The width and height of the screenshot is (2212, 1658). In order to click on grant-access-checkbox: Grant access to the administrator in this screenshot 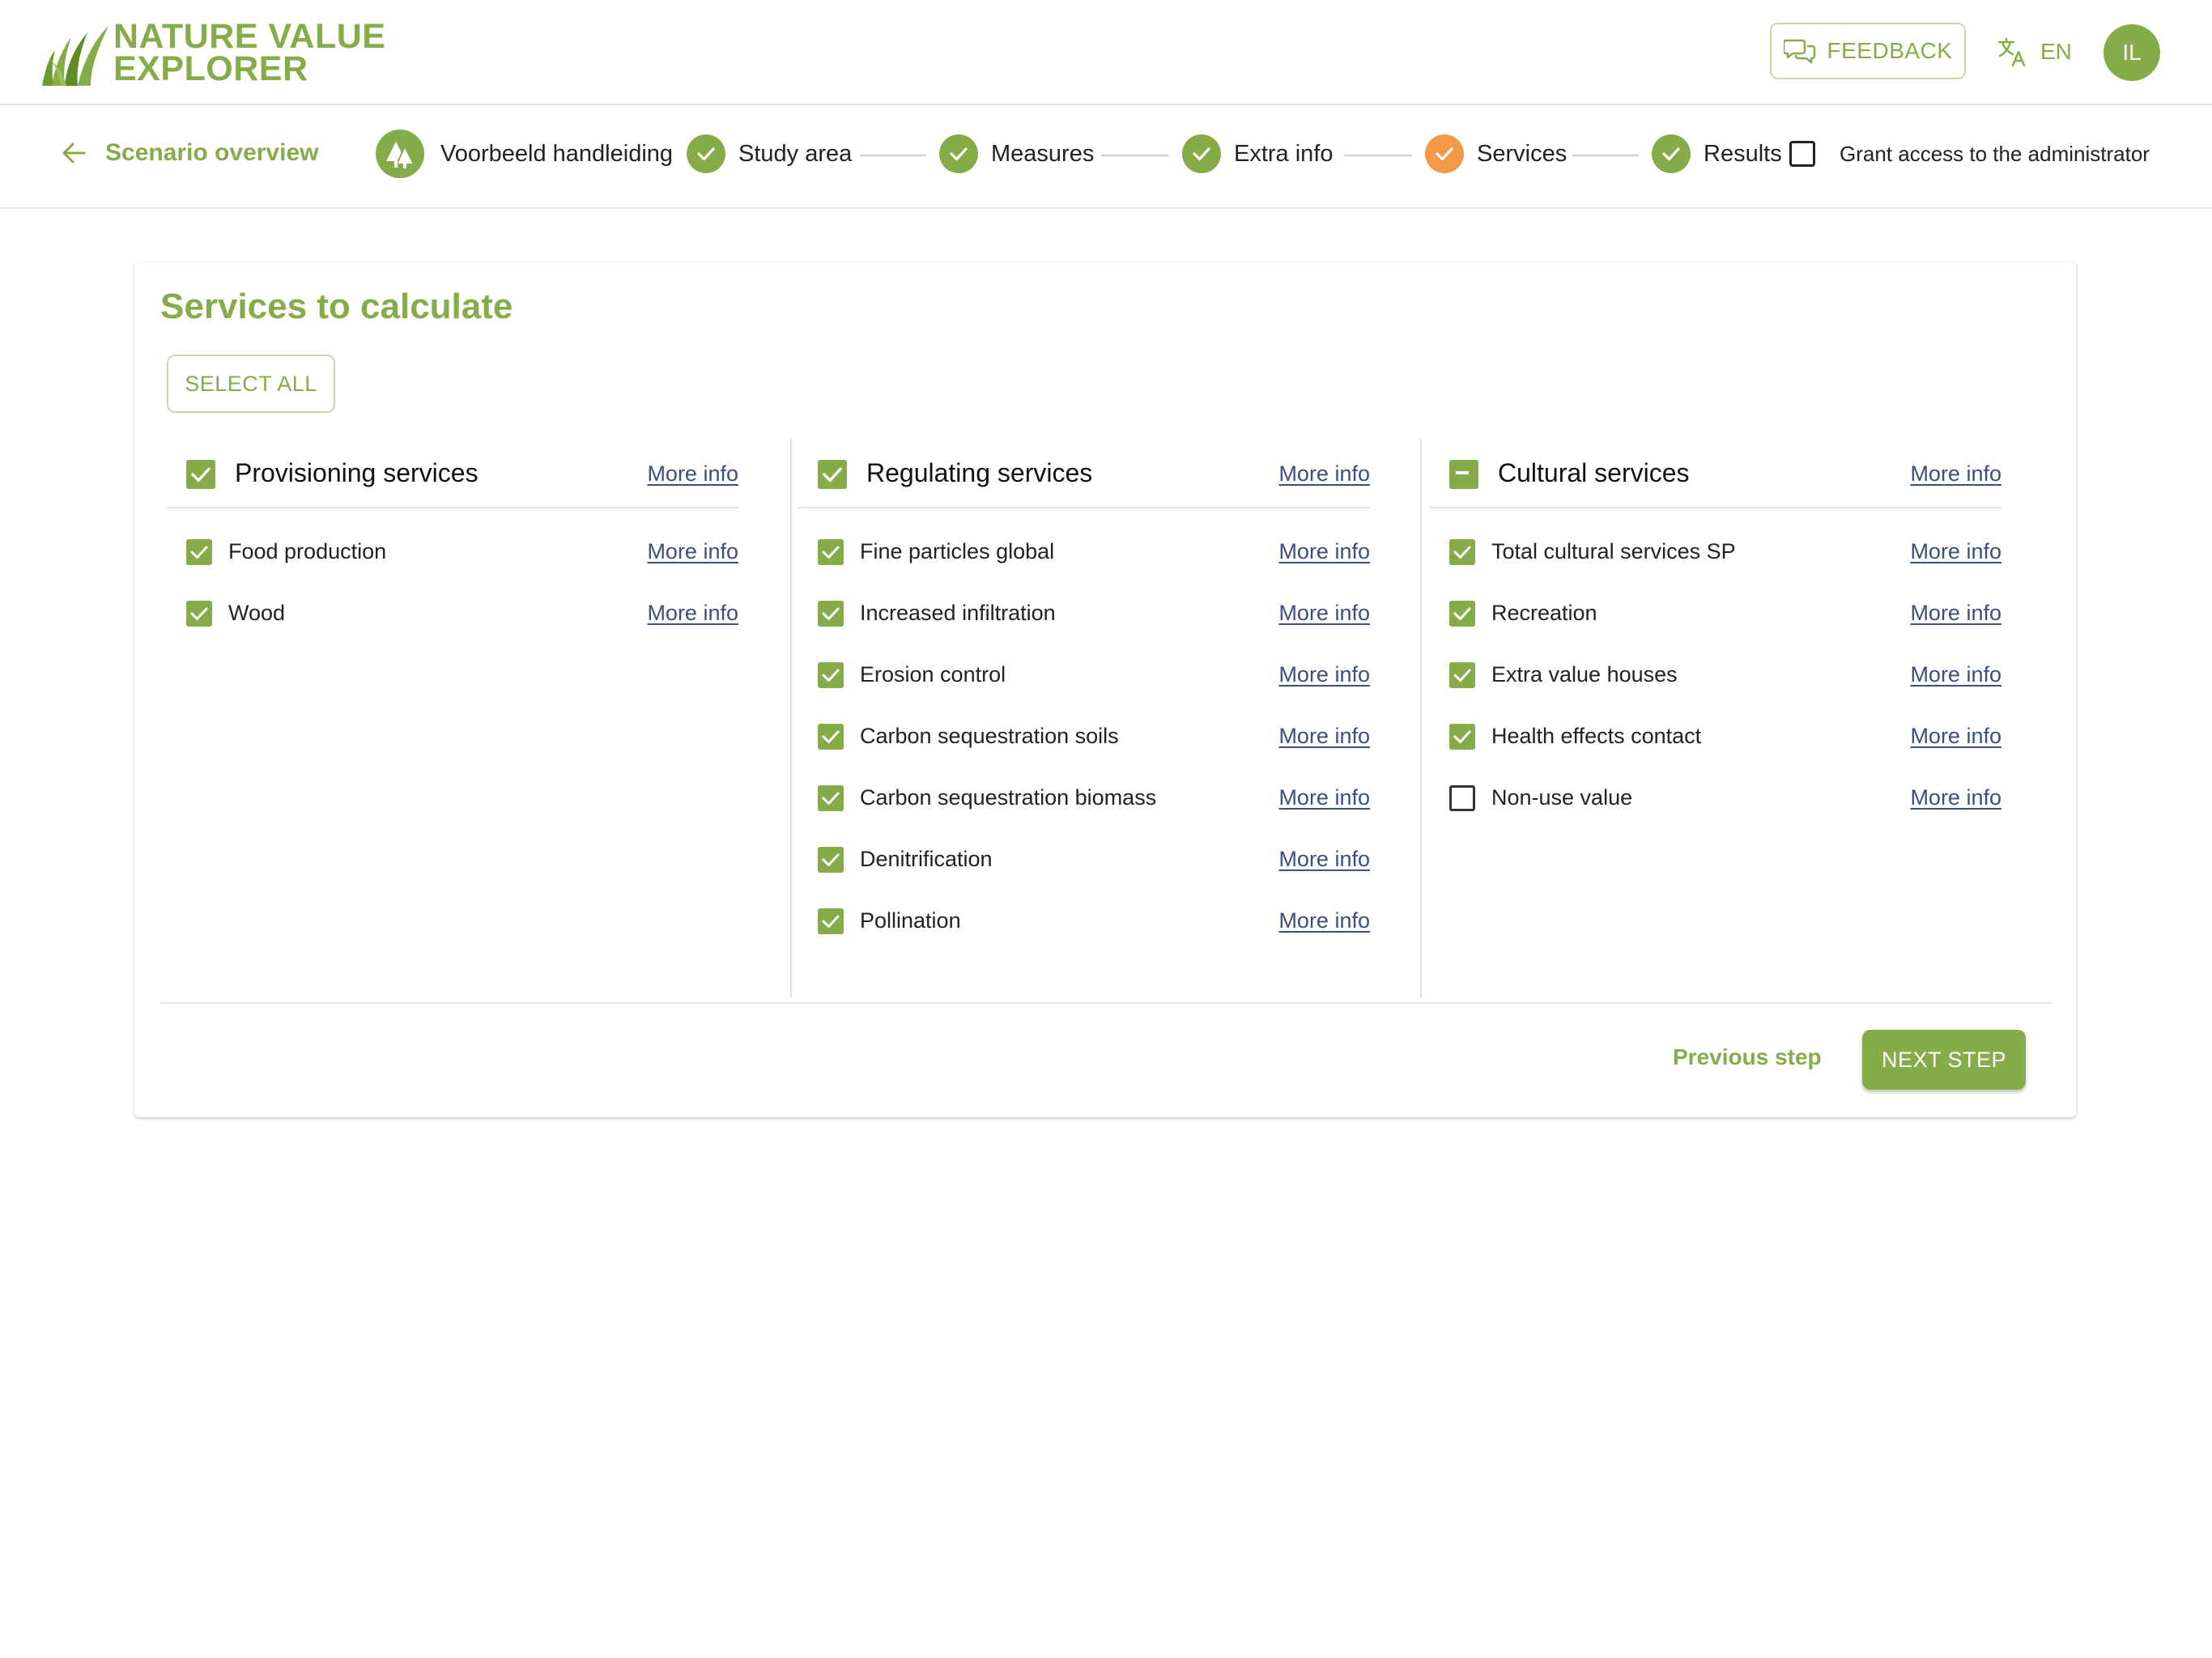, I will do `click(1970, 154)`.